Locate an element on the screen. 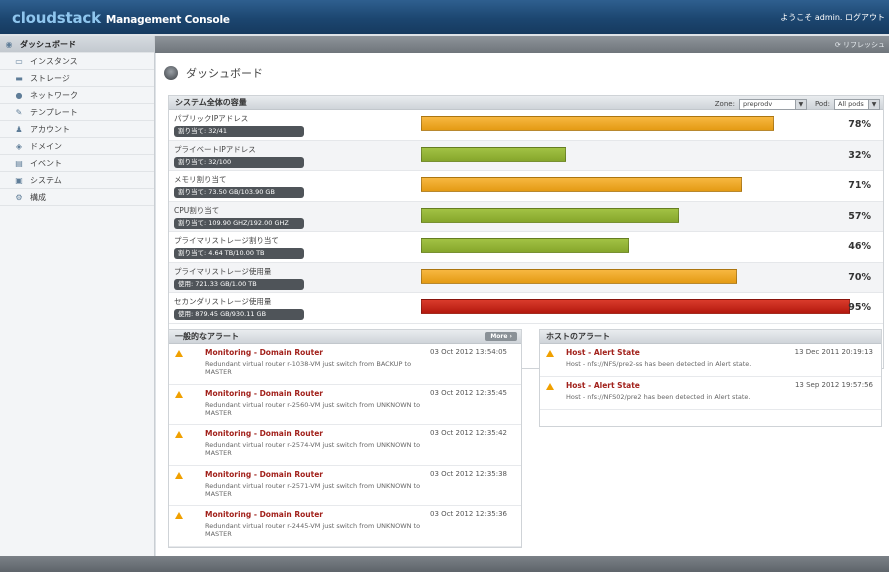 The height and width of the screenshot is (572, 889). brand-logo: cloudstack Management Console is located at coordinates (121, 18).